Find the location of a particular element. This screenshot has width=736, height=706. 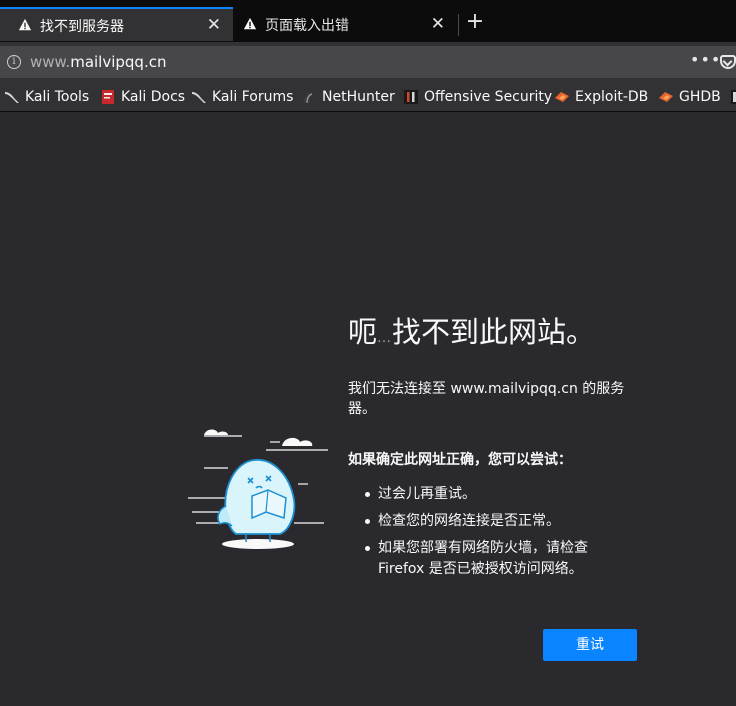

bookmark-kali-tools: Kali Tools is located at coordinates (46, 97).